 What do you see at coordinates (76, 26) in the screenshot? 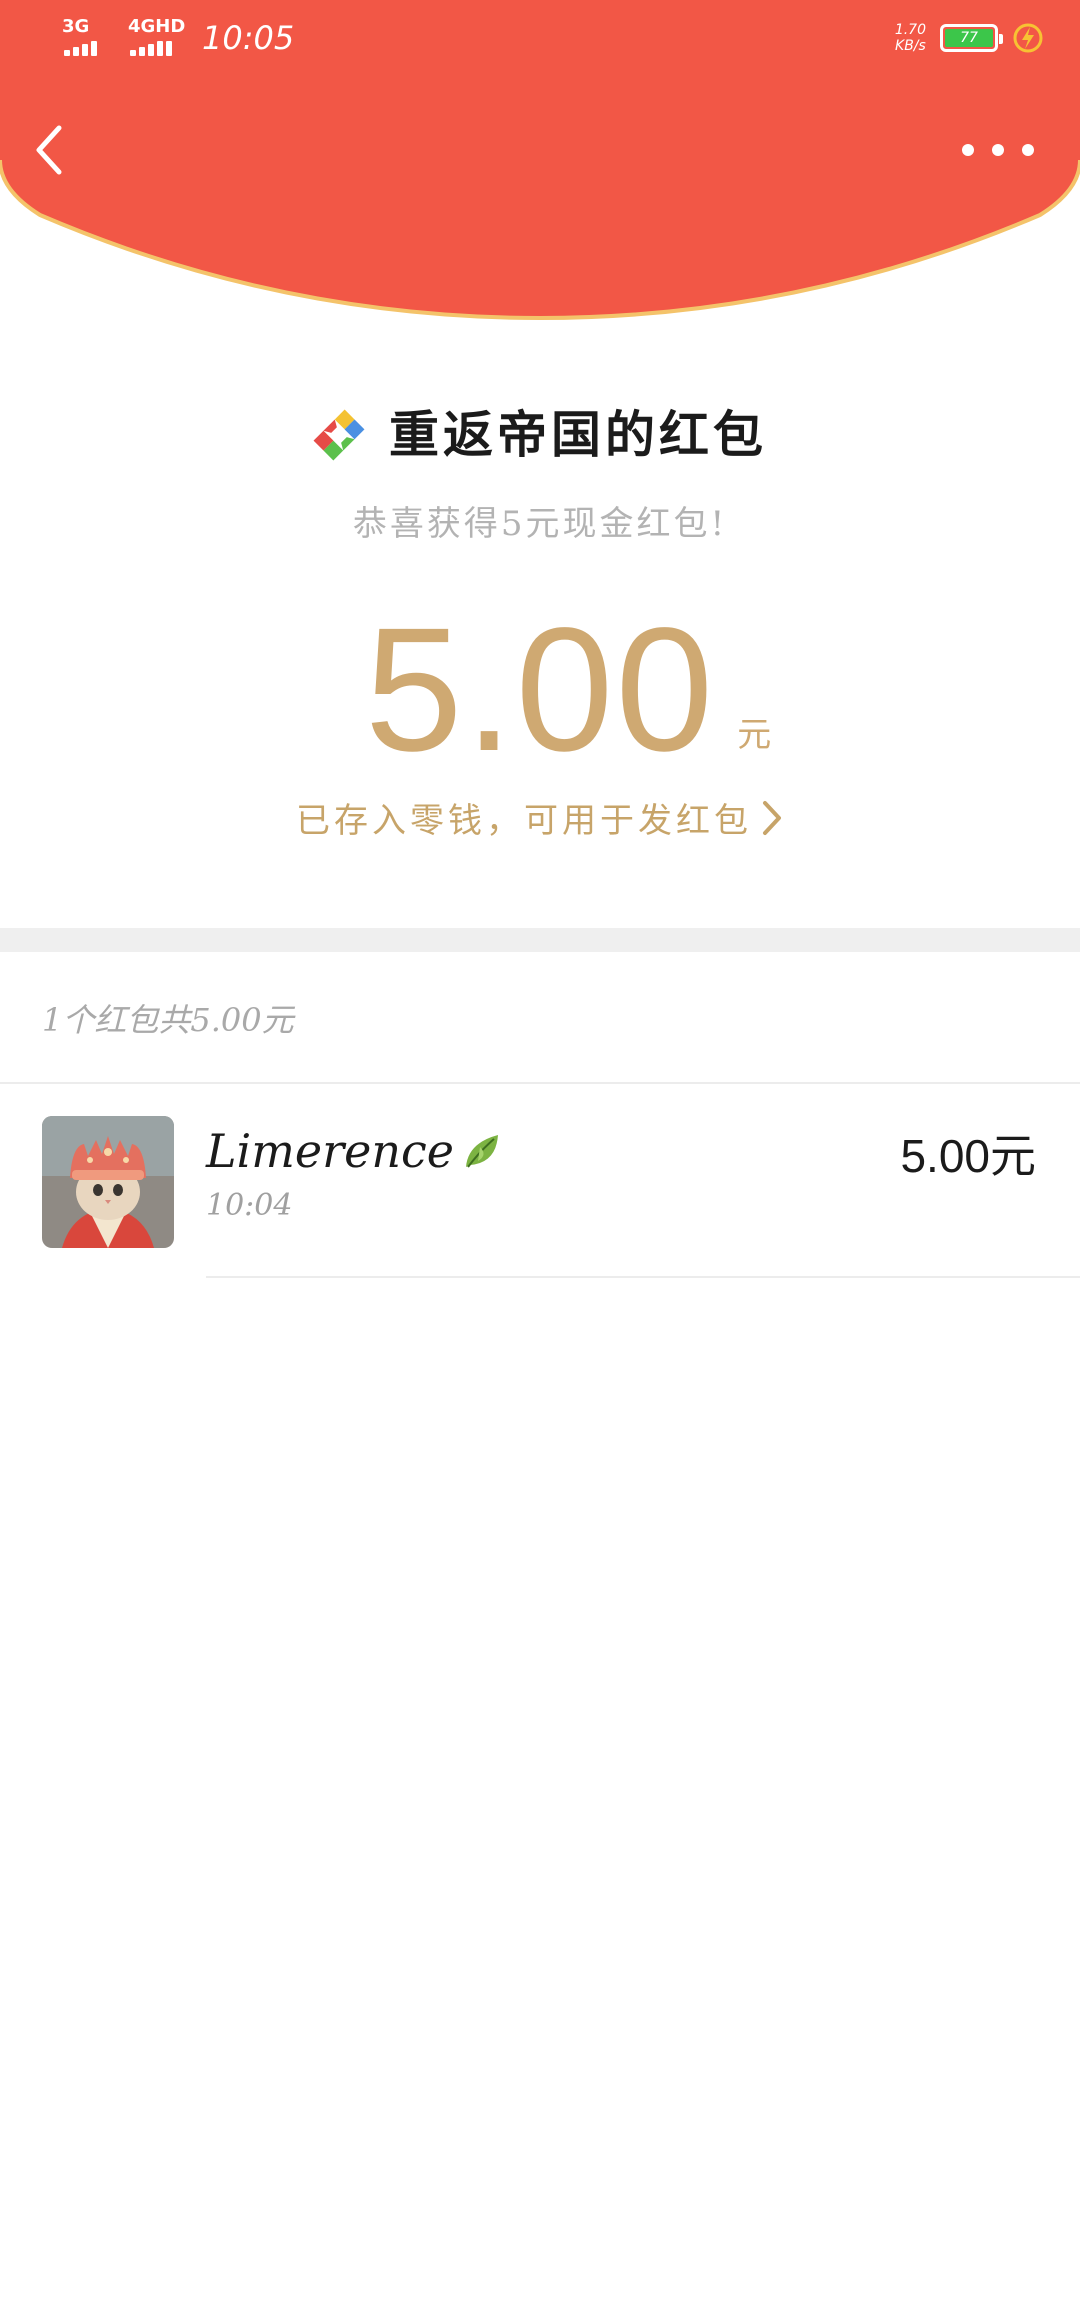
I see `network-type-1: 3G` at bounding box center [76, 26].